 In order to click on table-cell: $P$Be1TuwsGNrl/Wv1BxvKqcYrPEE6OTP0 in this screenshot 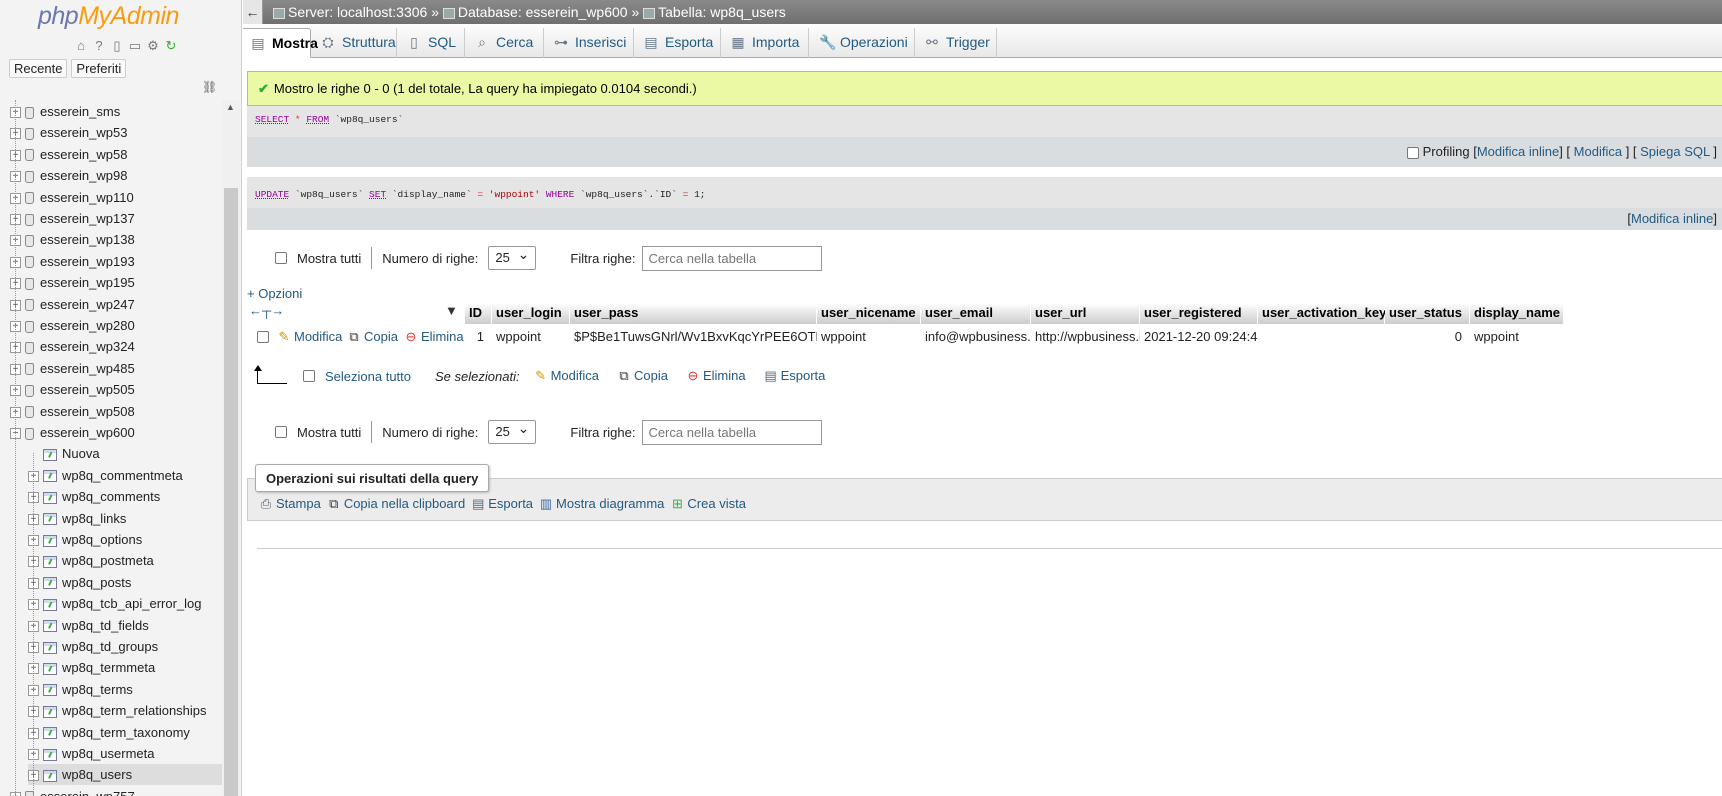, I will do `click(695, 337)`.